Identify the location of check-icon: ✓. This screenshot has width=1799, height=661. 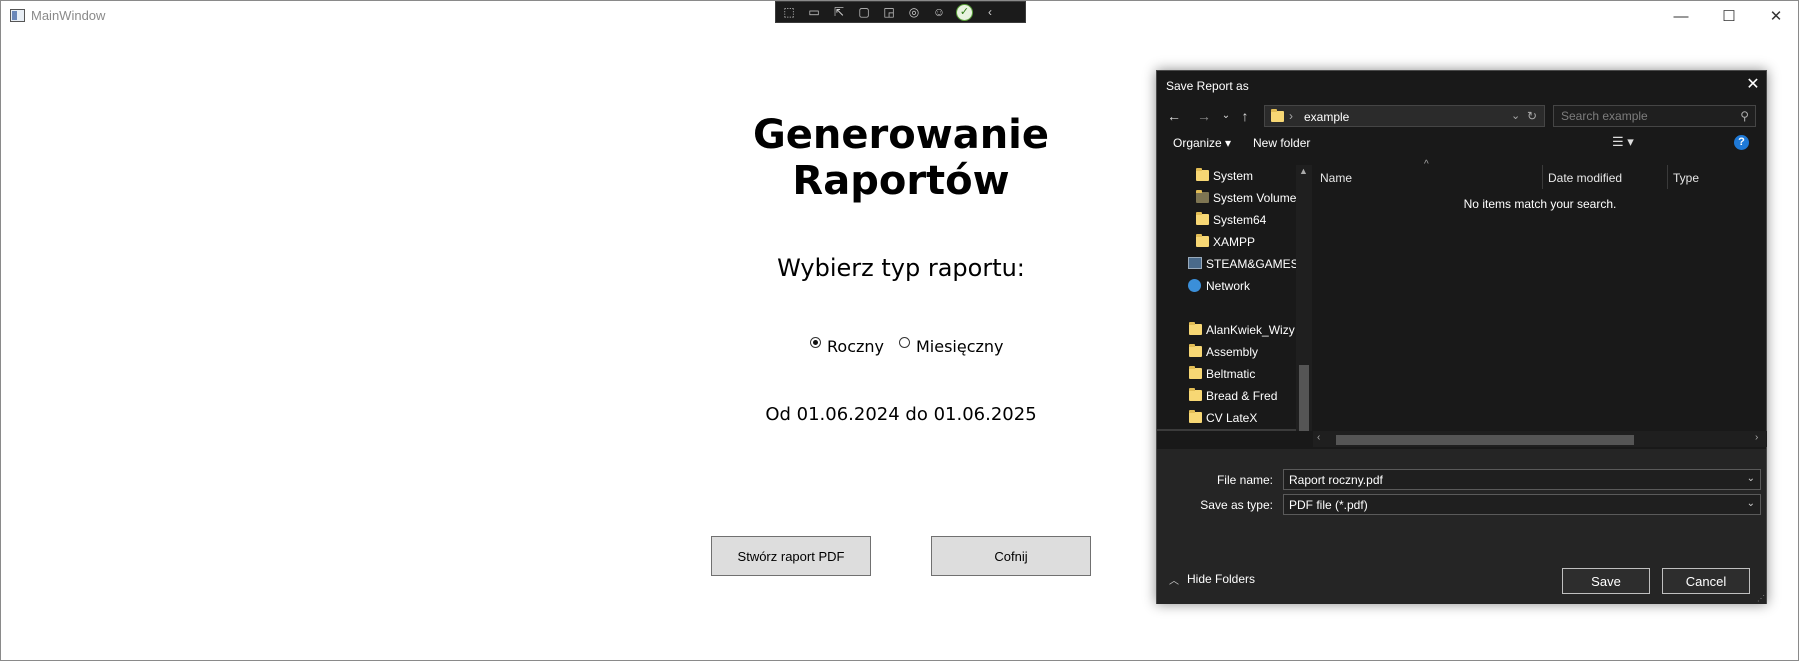
(964, 12).